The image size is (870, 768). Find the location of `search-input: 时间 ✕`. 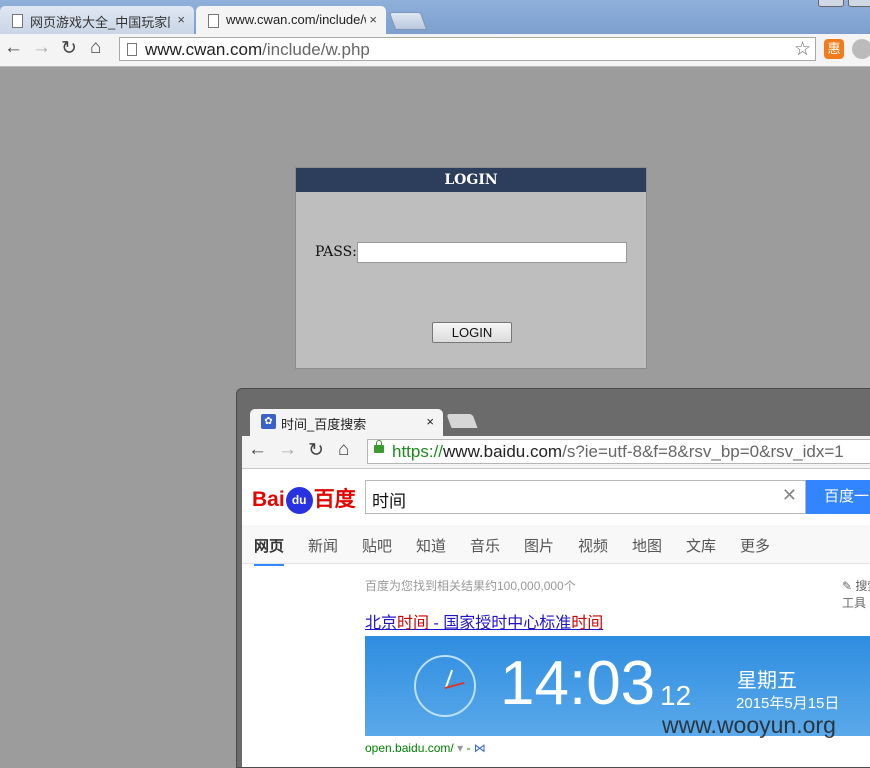

search-input: 时间 ✕ is located at coordinates (585, 497).